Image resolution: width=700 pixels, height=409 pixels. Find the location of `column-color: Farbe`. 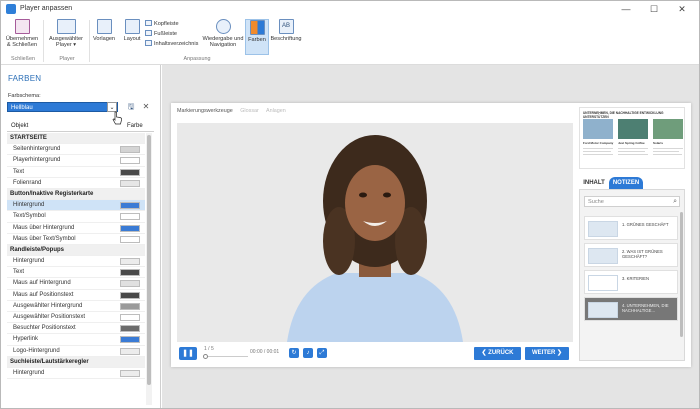

column-color: Farbe is located at coordinates (135, 126).